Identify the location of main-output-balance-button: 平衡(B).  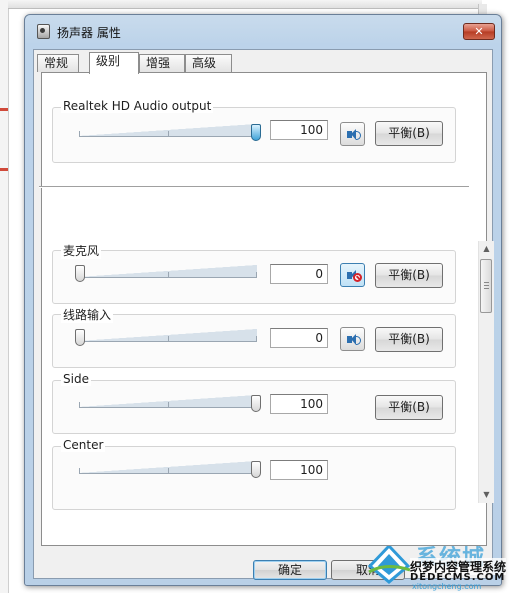
(409, 133).